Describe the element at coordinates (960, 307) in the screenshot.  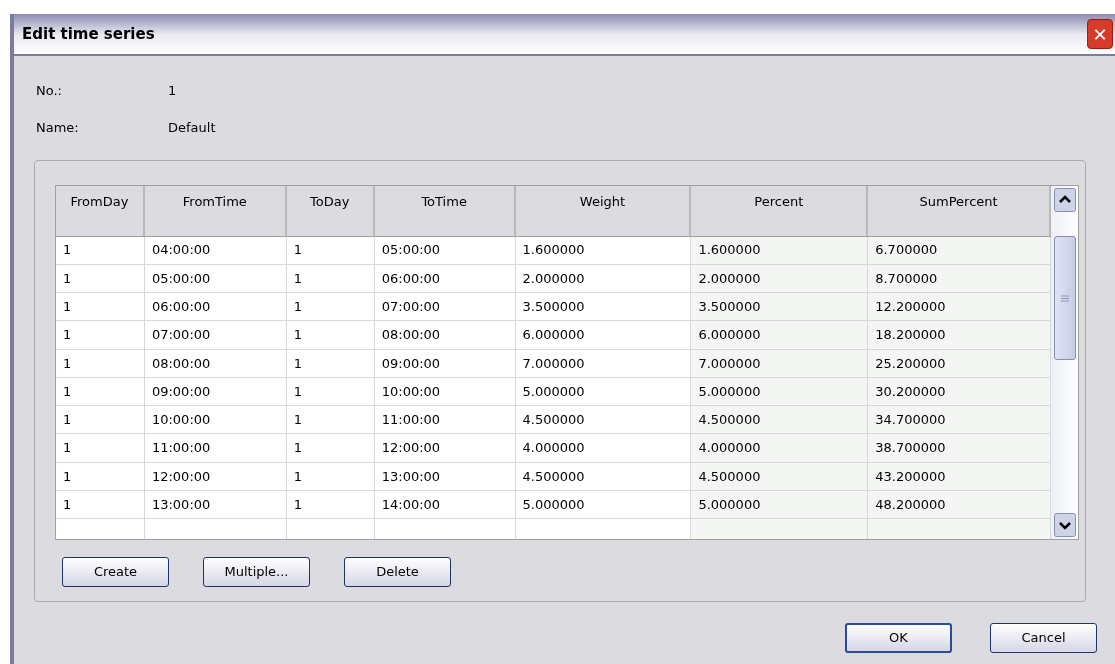
I see `table-cell: 12.200000` at that location.